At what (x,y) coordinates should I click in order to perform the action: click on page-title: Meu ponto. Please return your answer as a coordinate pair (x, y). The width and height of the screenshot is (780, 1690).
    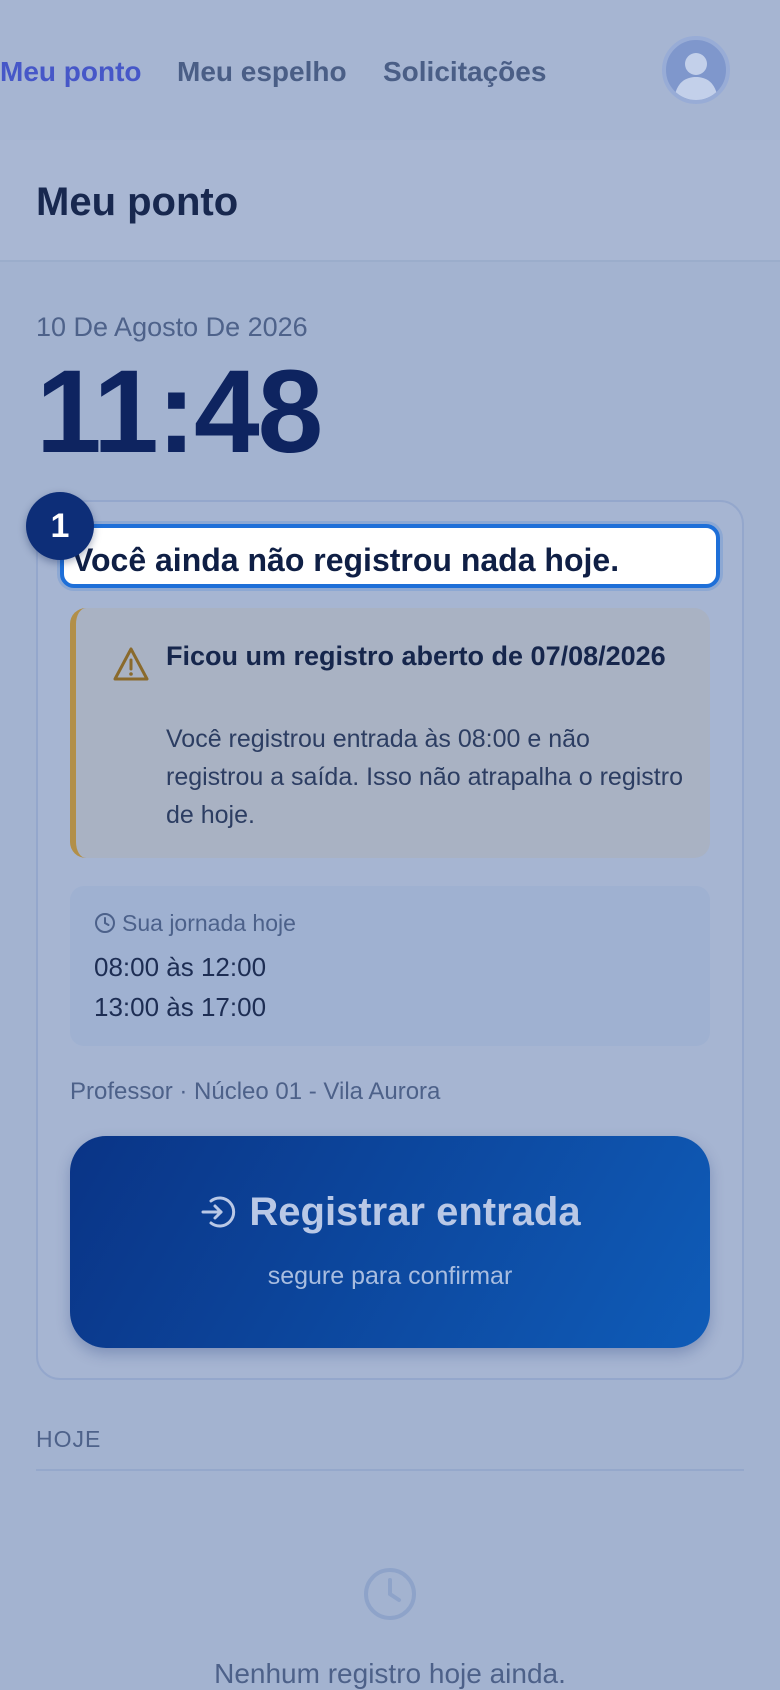
    Looking at the image, I should click on (137, 202).